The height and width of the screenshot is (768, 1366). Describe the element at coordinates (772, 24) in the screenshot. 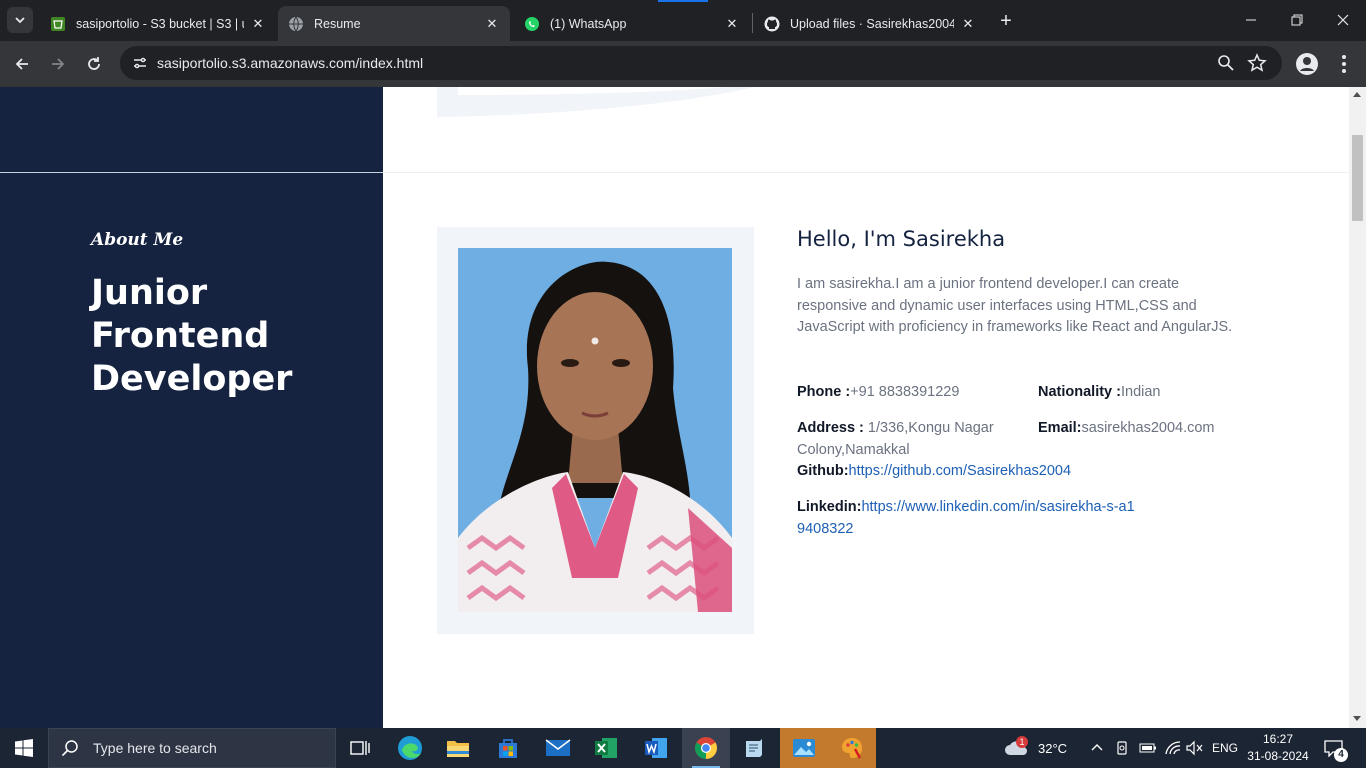

I see `github-icon` at that location.